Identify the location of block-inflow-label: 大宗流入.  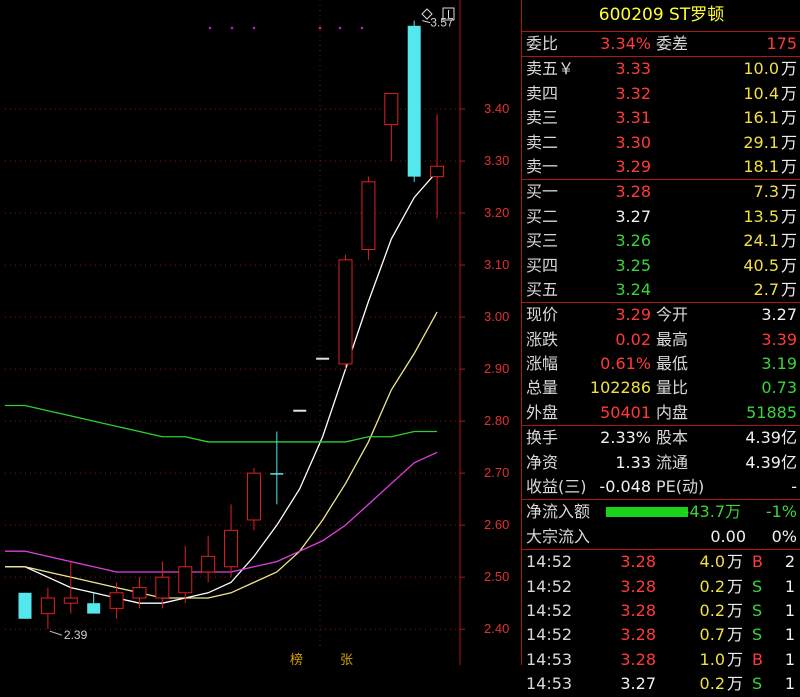
(558, 536).